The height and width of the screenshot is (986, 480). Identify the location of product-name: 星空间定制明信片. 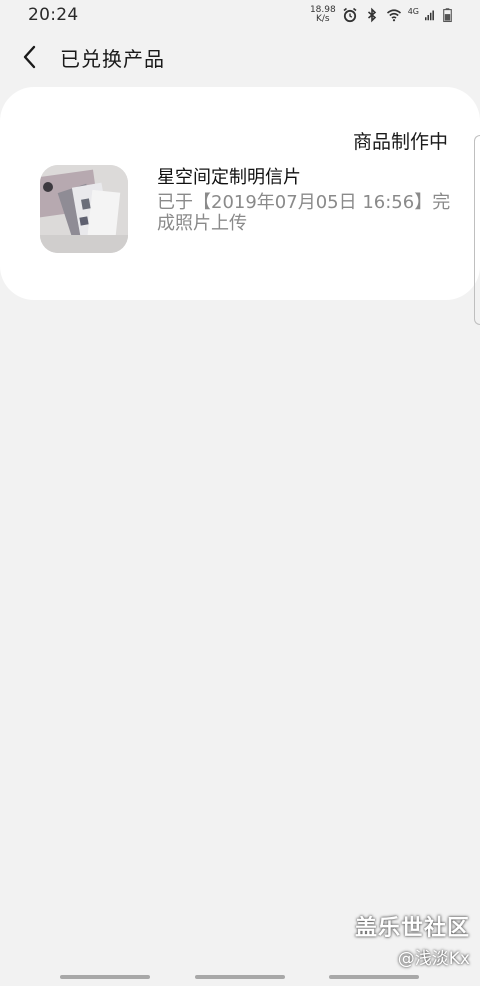
(229, 177).